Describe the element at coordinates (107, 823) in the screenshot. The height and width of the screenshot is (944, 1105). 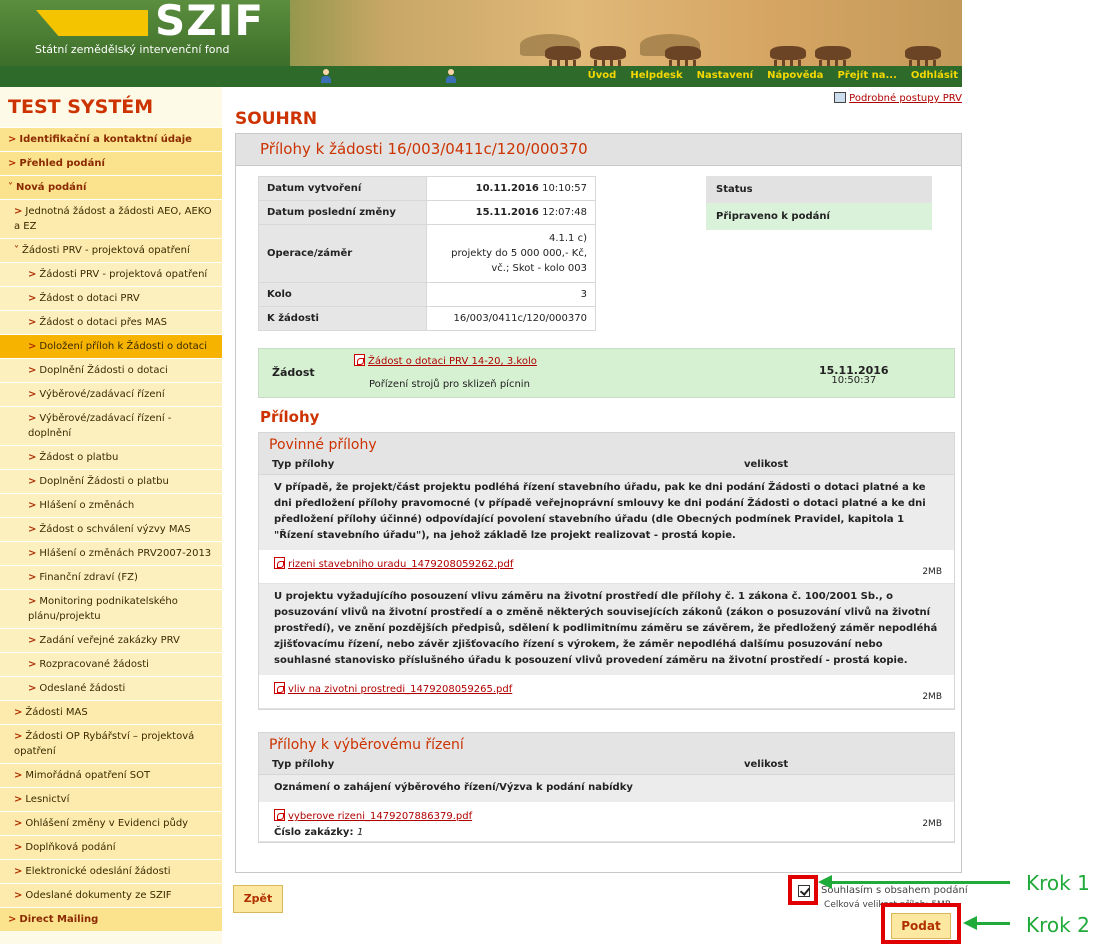
I see `sidebar-item-label: Ohlášení změny v Evidenci půdy` at that location.